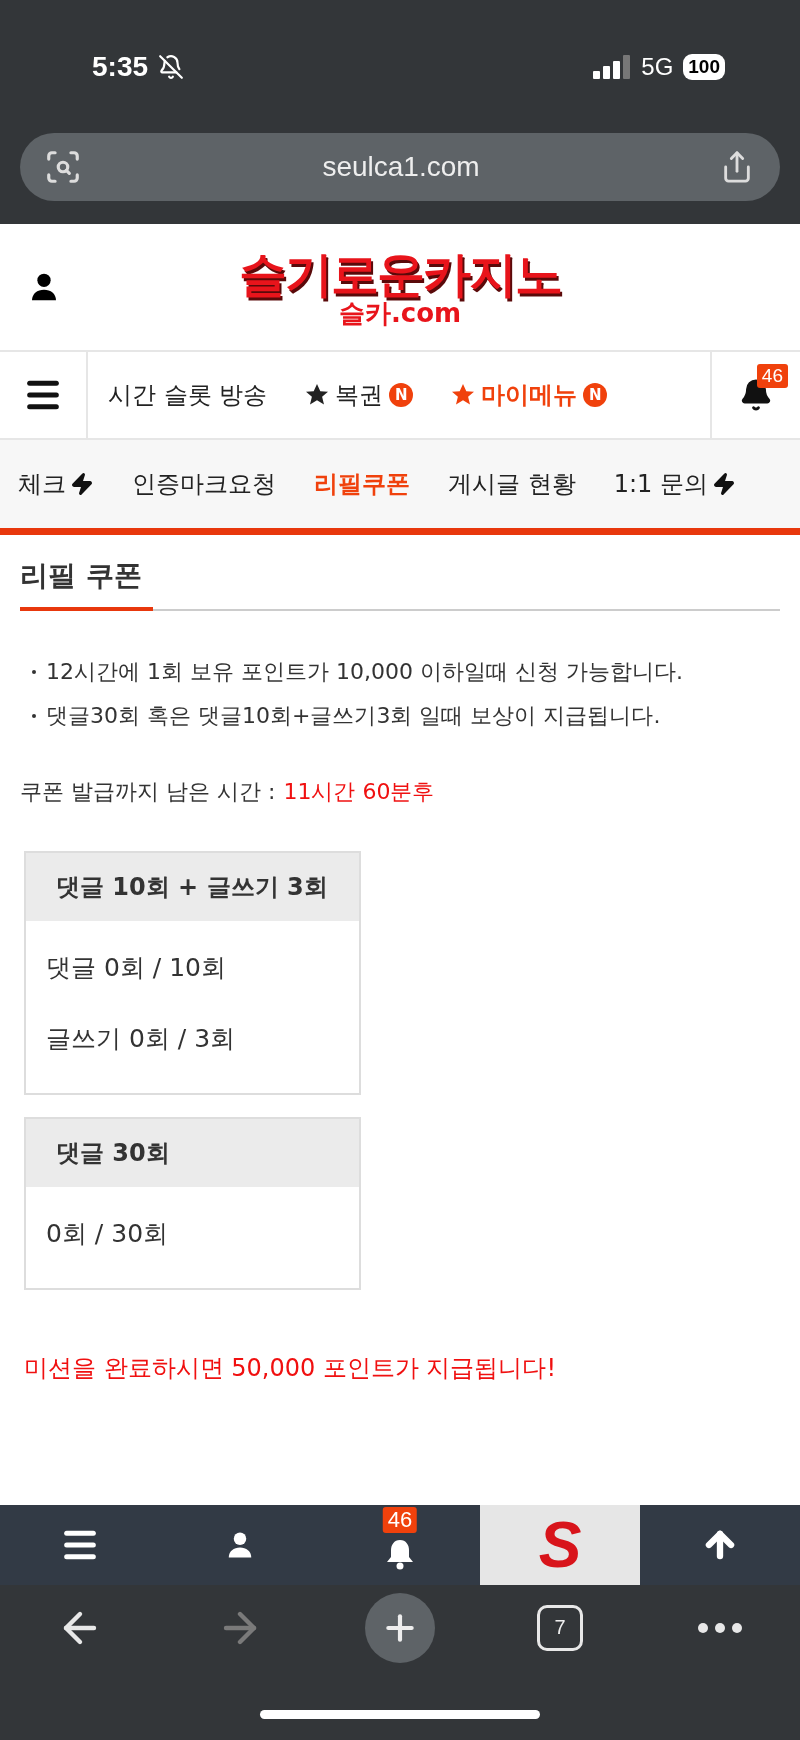 The height and width of the screenshot is (1740, 800). Describe the element at coordinates (120, 66) in the screenshot. I see `status-time: 5:35` at that location.